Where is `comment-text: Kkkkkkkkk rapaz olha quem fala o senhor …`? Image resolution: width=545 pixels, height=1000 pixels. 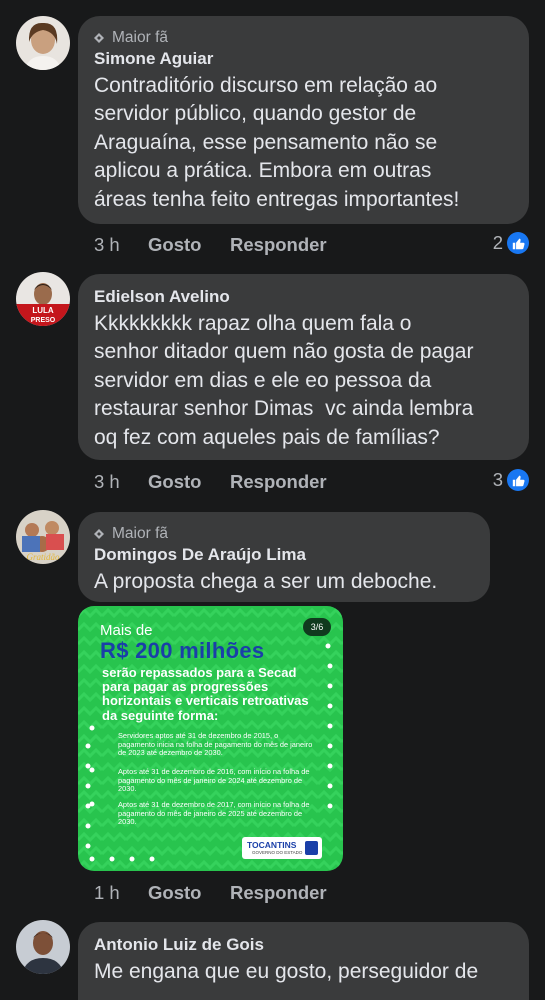 comment-text: Kkkkkkkkk rapaz olha quem fala o senhor … is located at coordinates (284, 380).